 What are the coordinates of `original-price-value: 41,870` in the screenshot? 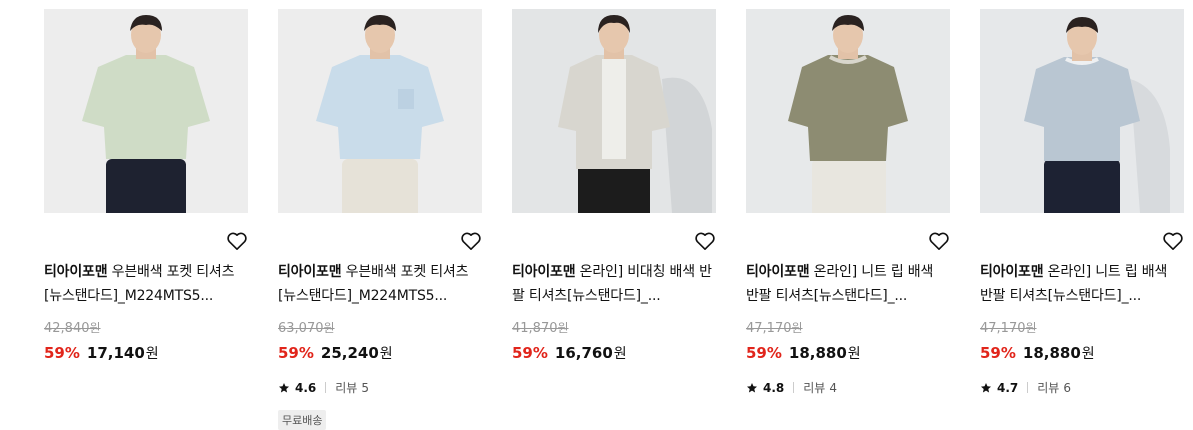 It's located at (535, 328).